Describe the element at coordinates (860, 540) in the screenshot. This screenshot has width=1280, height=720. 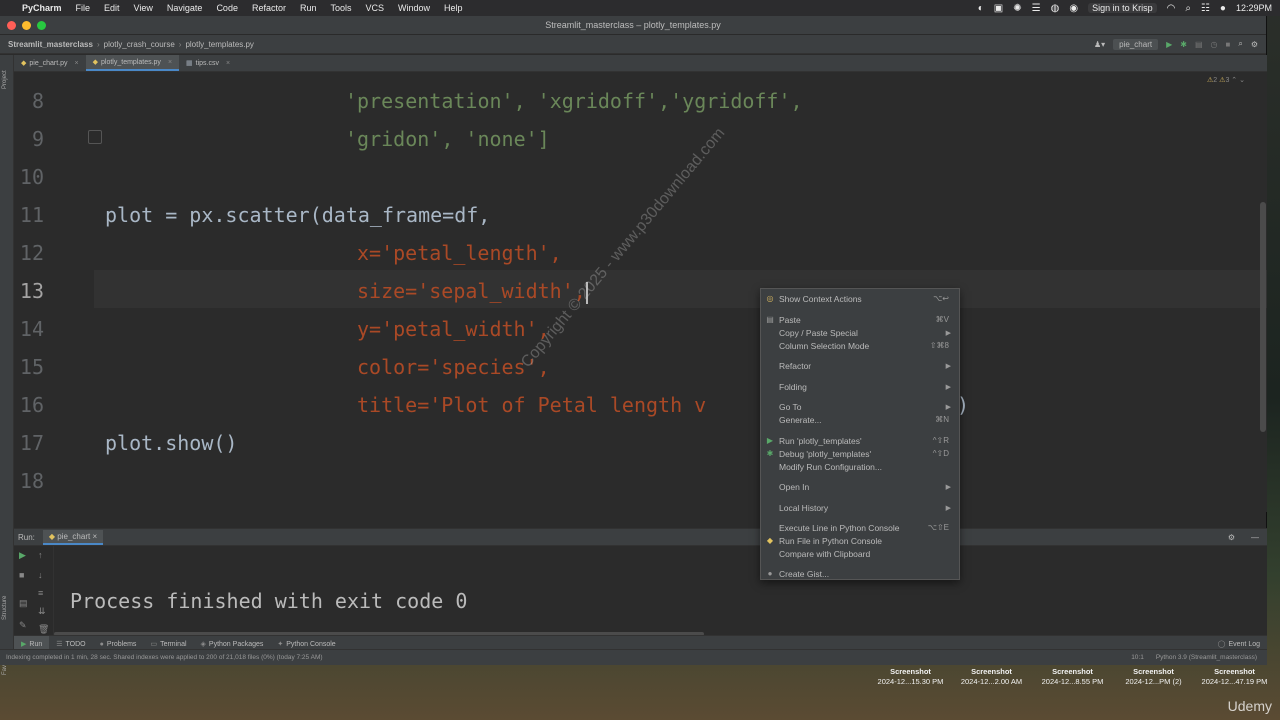
I see `menu-item-run-file-in-console: ◆ Run File in Python Console` at that location.